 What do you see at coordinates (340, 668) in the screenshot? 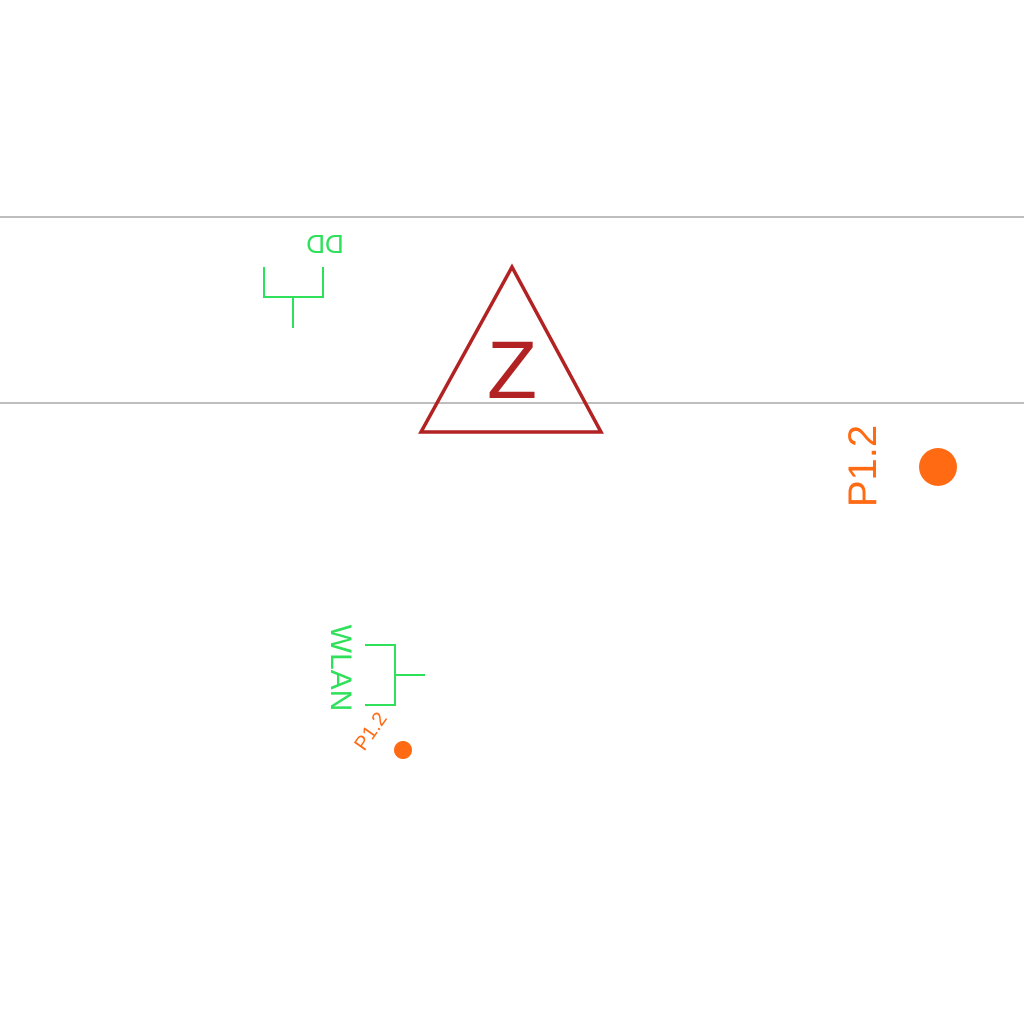
I see `wlan-outlet-label: WLAN` at bounding box center [340, 668].